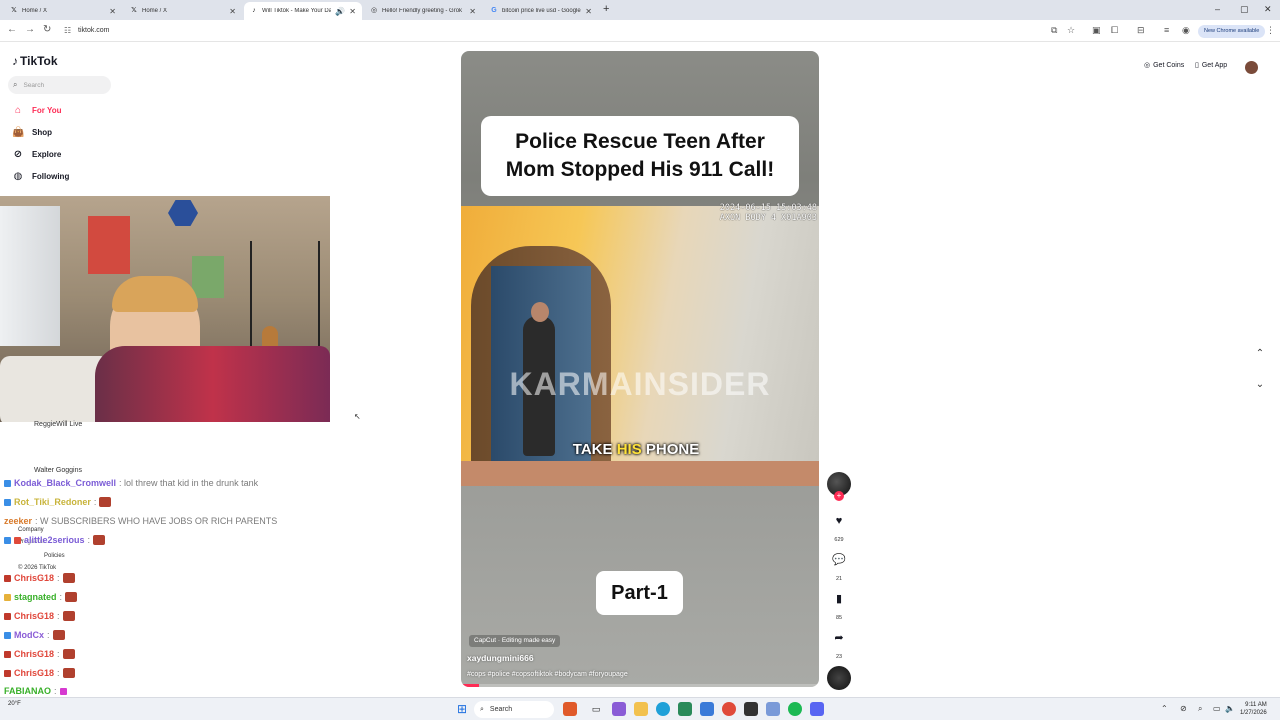 The height and width of the screenshot is (720, 1280). What do you see at coordinates (570, 709) in the screenshot?
I see `widget-app-icon` at bounding box center [570, 709].